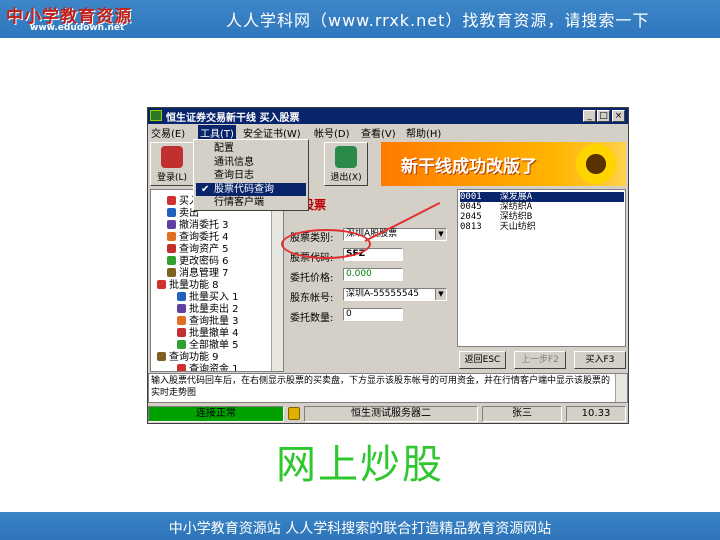  Describe the element at coordinates (600, 360) in the screenshot. I see `buy-button: 买入F3` at that location.